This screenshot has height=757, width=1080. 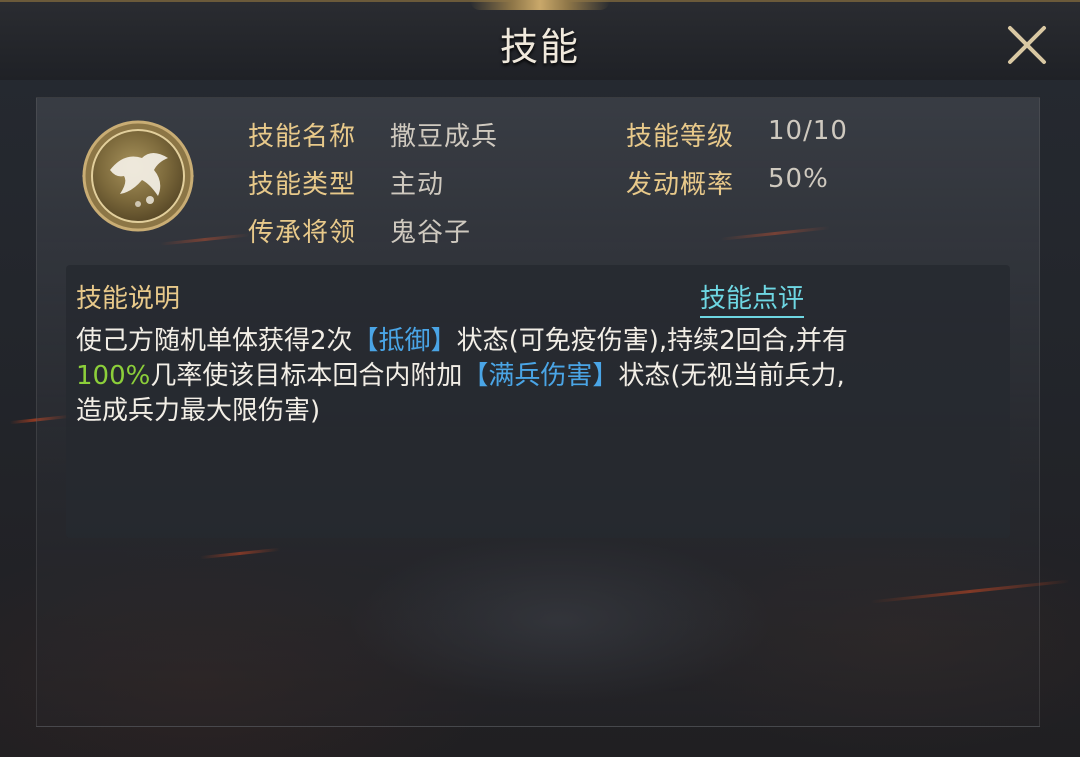 I want to click on skill-level-label: 技能等级, so click(x=680, y=137).